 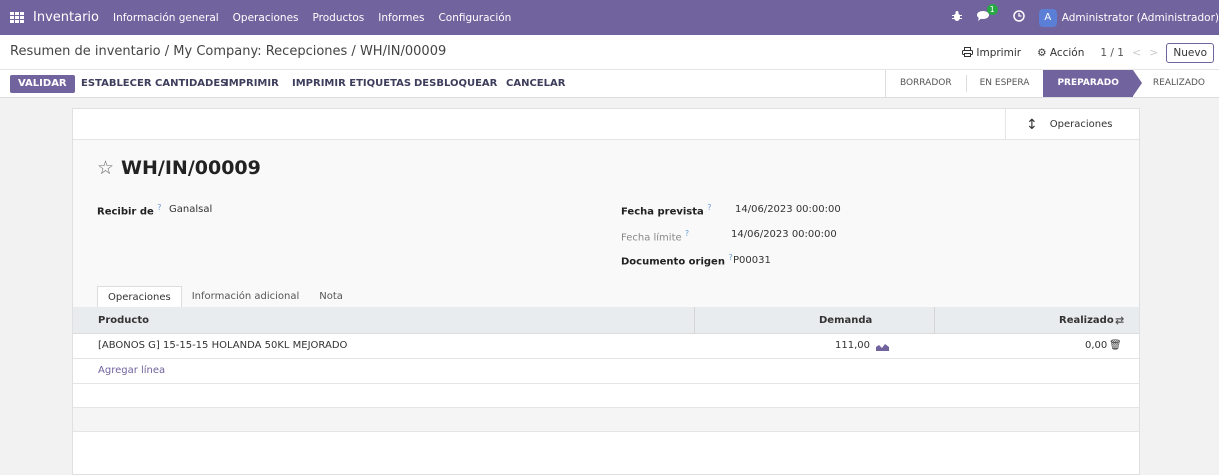 I want to click on app-brand: Inventario, so click(x=66, y=17).